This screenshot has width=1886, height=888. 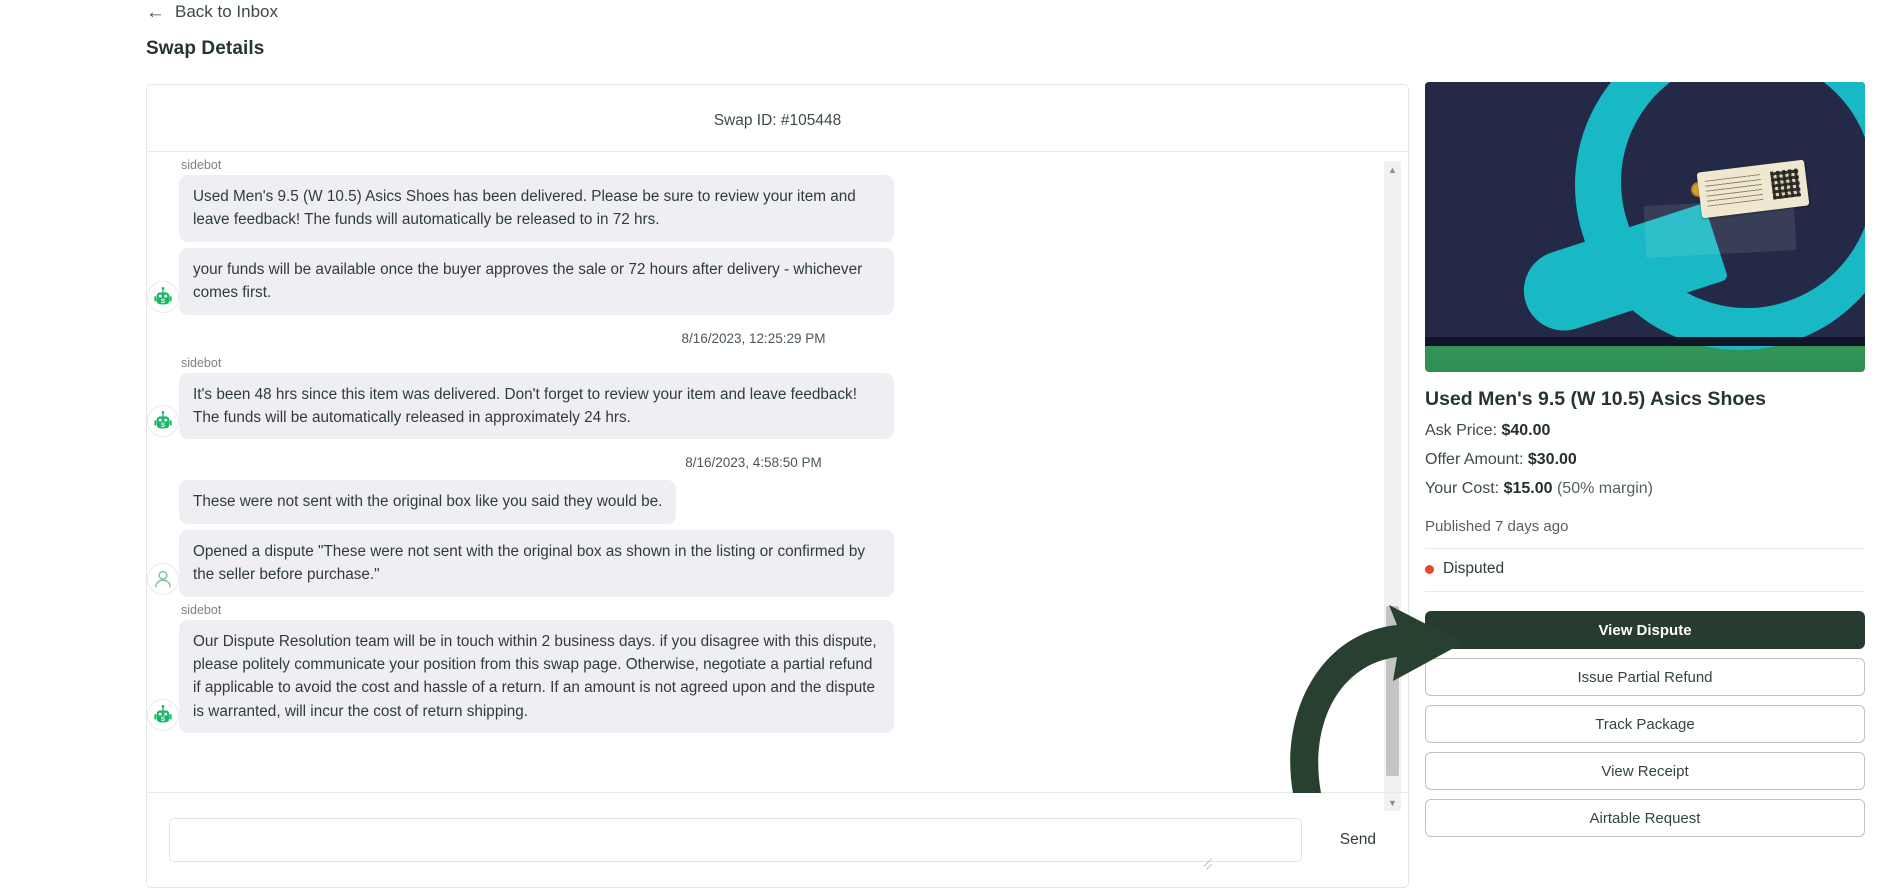 What do you see at coordinates (1595, 399) in the screenshot?
I see `product-title: Used Men's 9.5 (W 10.5) Asics Shoes` at bounding box center [1595, 399].